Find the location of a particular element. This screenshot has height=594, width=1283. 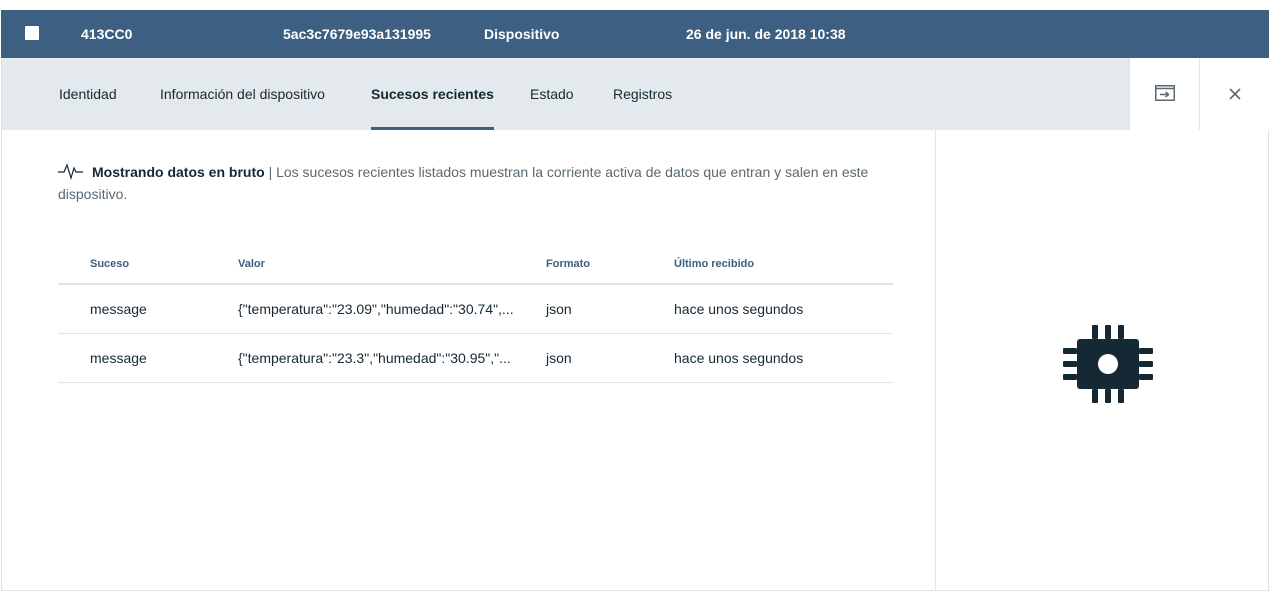

close-icon is located at coordinates (1235, 94).